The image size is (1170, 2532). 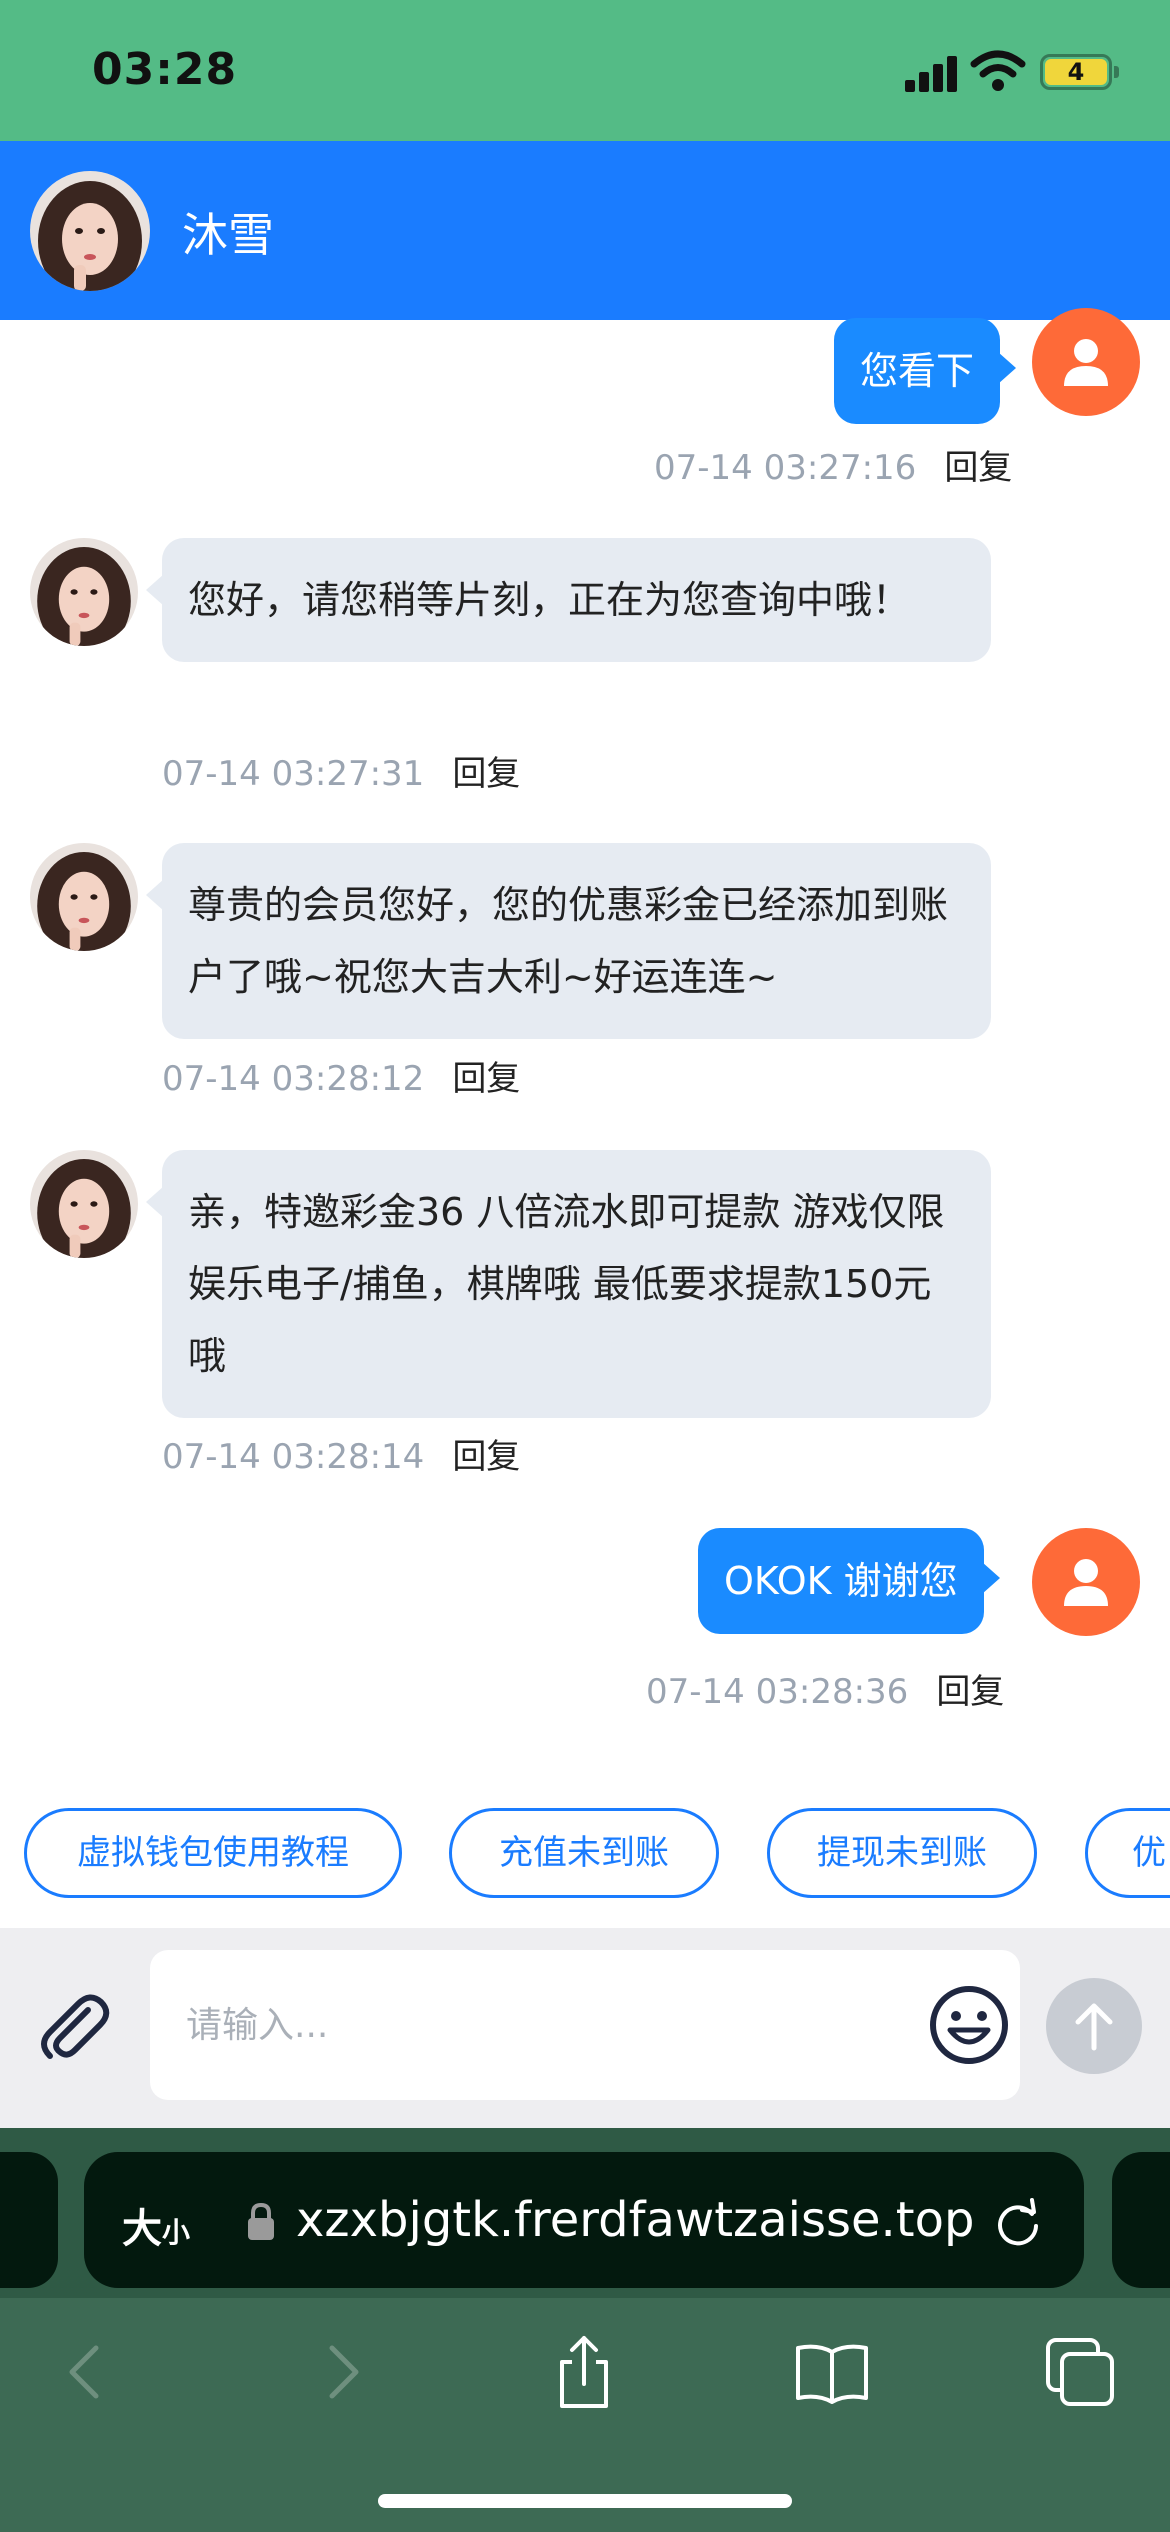 I want to click on message-input-container, so click(x=585, y=2025).